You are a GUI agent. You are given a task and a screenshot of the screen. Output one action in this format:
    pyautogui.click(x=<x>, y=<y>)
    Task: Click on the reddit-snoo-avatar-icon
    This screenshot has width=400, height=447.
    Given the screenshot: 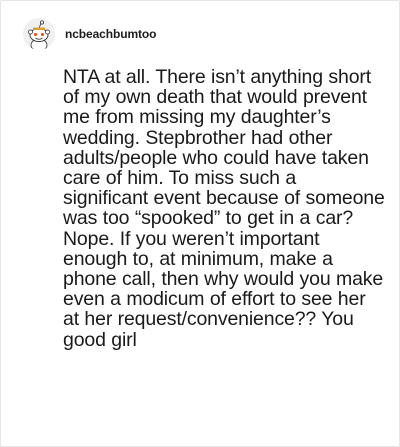 What is the action you would take?
    pyautogui.click(x=39, y=34)
    